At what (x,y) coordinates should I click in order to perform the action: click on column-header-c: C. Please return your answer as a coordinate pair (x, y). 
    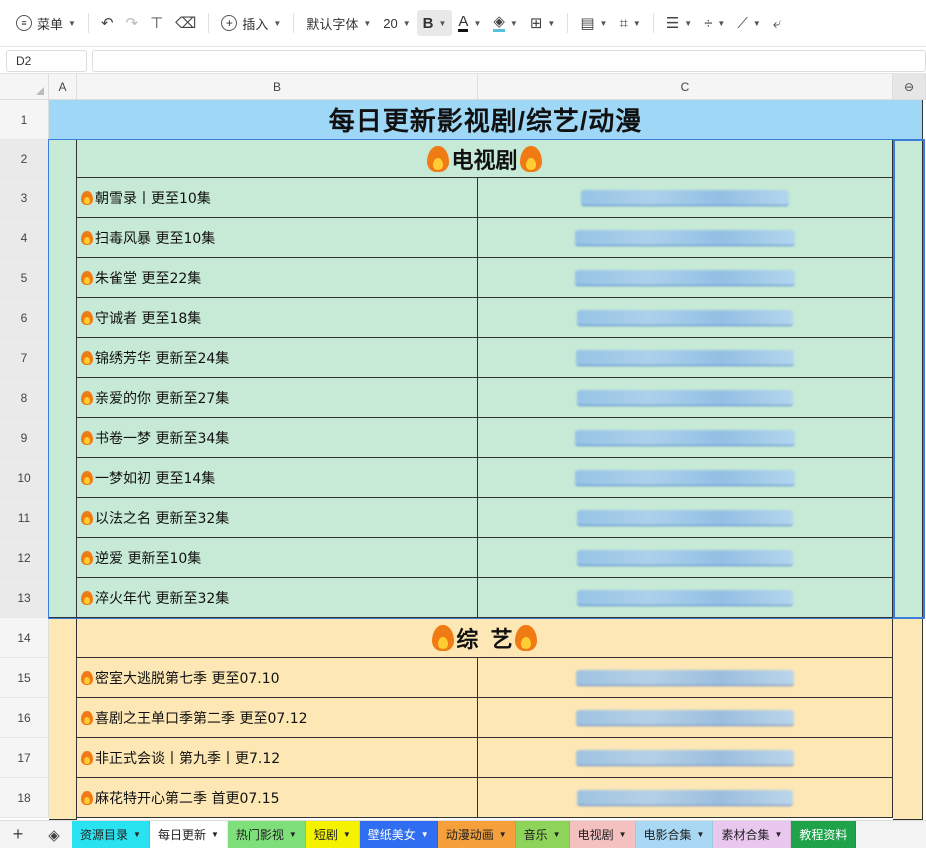
    Looking at the image, I should click on (685, 87).